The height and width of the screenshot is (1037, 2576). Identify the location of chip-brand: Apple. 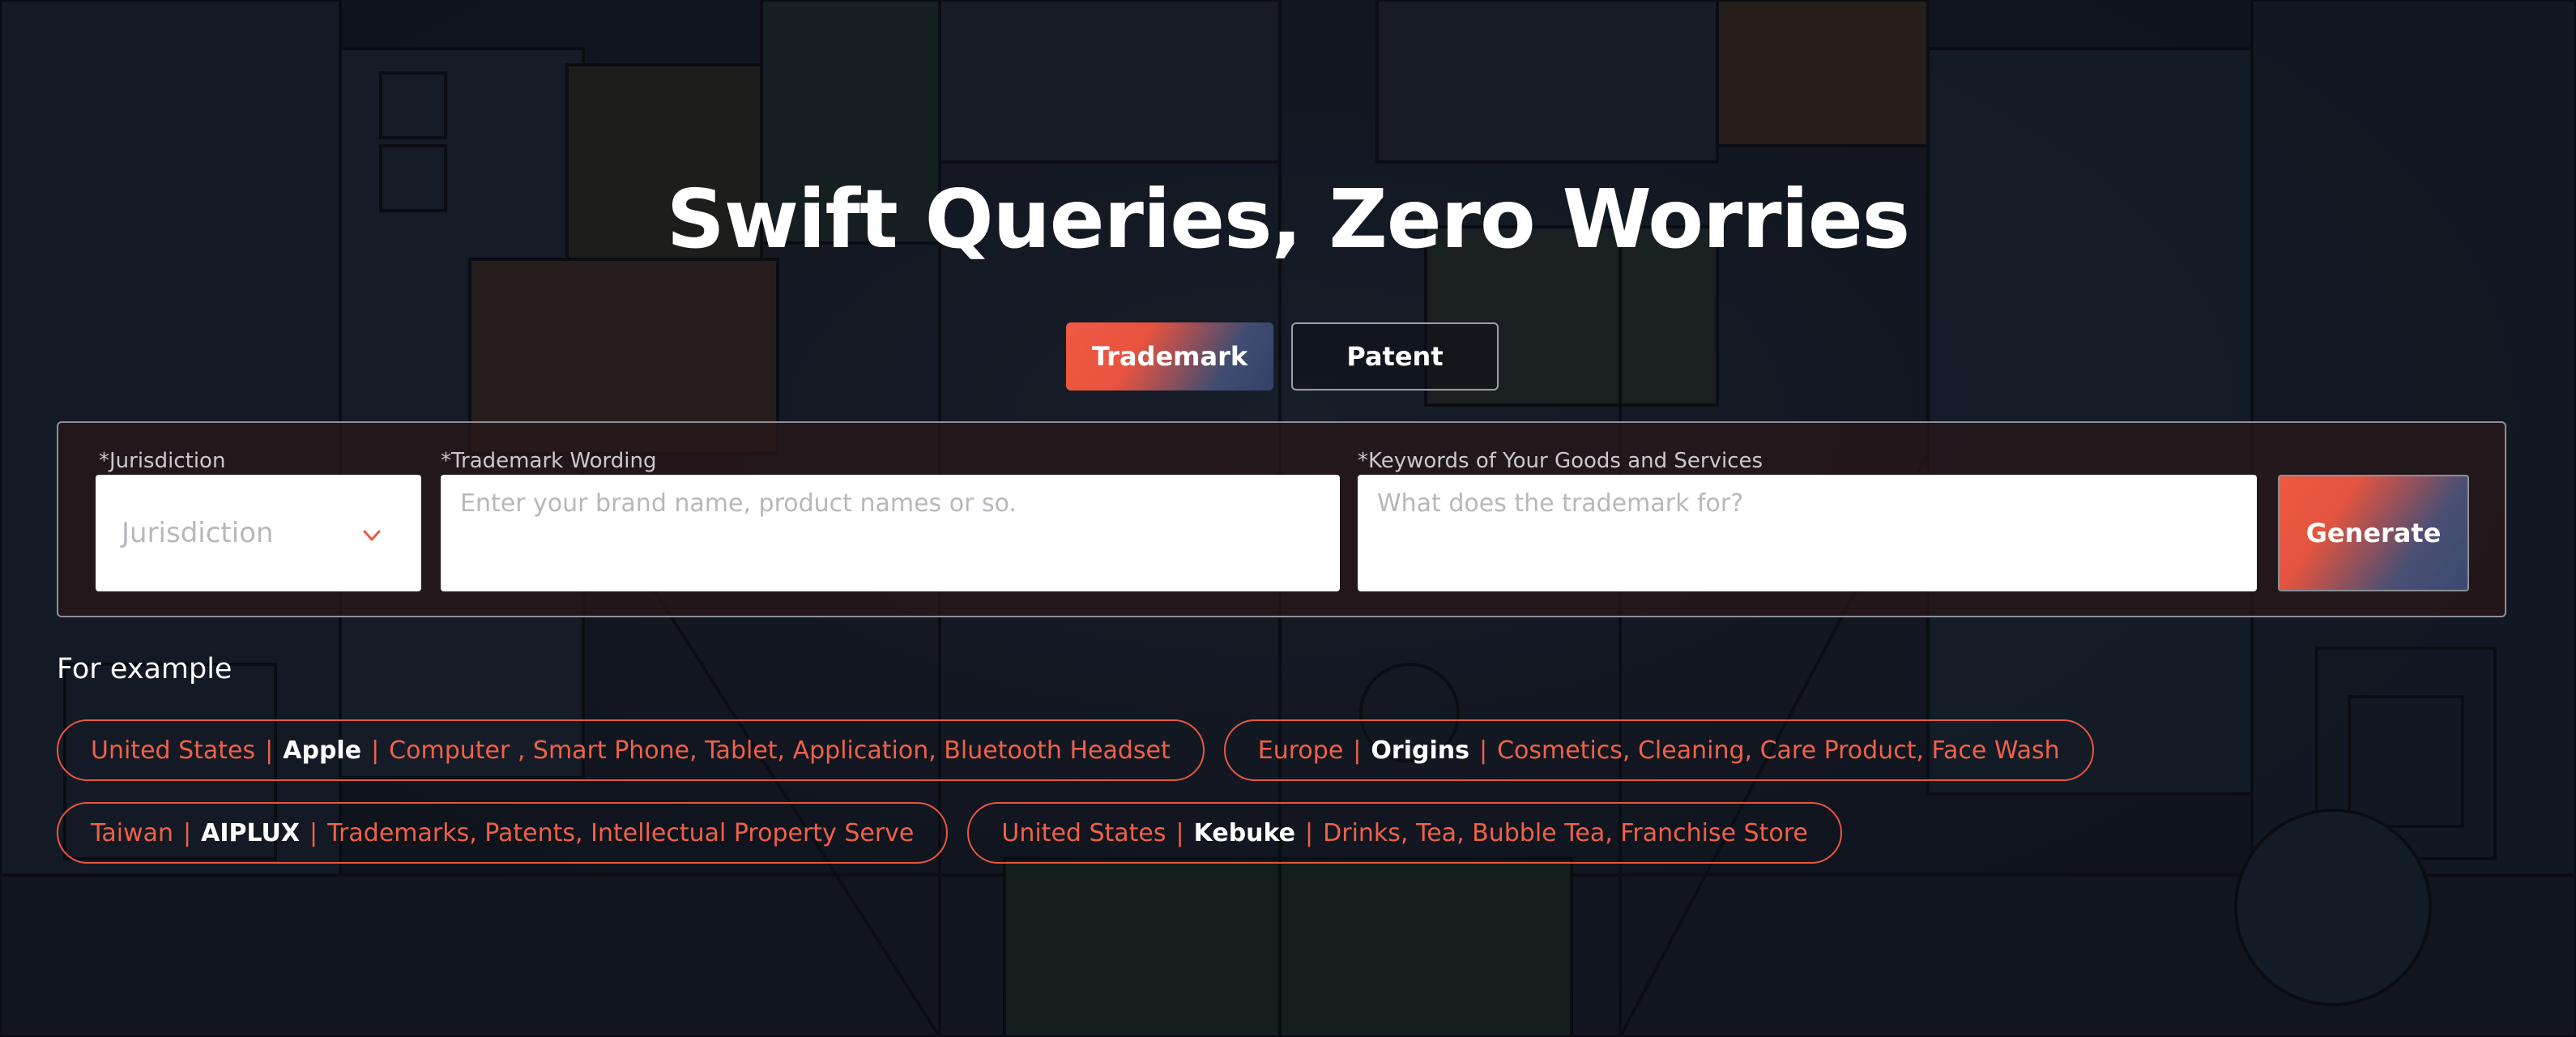
(322, 750).